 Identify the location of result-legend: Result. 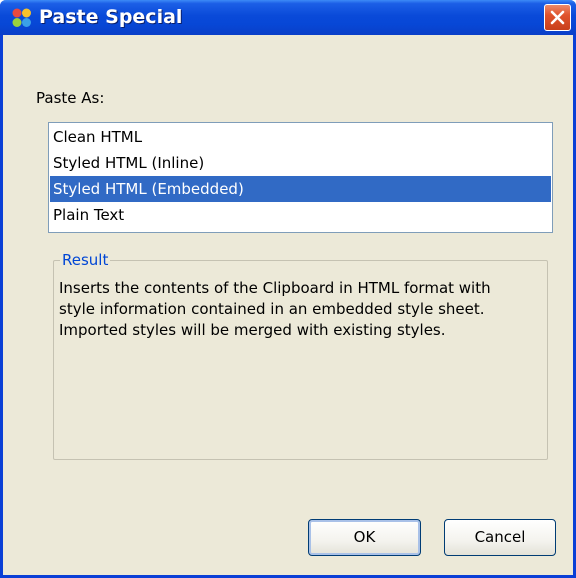
(85, 260).